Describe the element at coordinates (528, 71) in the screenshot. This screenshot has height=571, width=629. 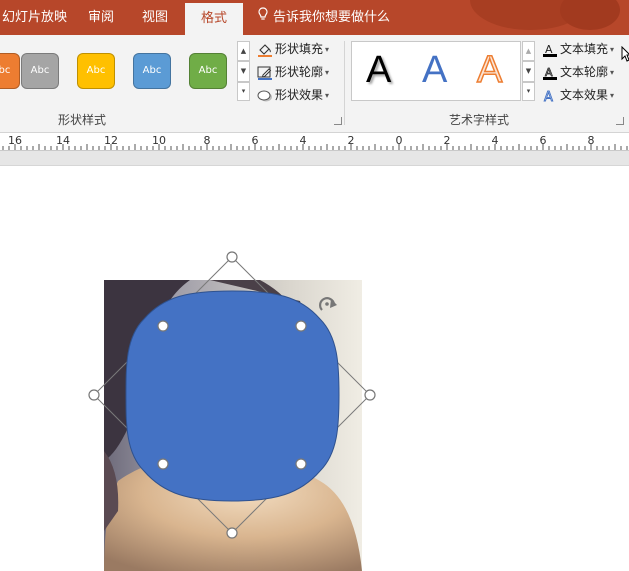
I see `wordart-scroll-down: ▼` at that location.